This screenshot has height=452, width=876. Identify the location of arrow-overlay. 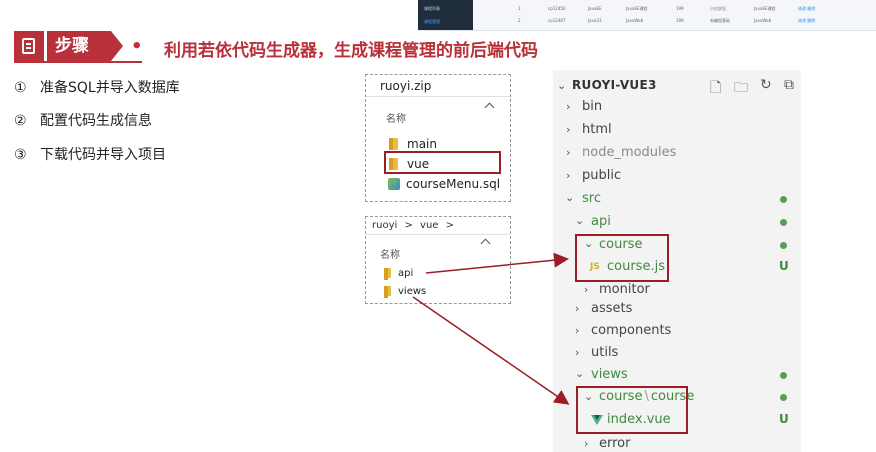
(491, 328).